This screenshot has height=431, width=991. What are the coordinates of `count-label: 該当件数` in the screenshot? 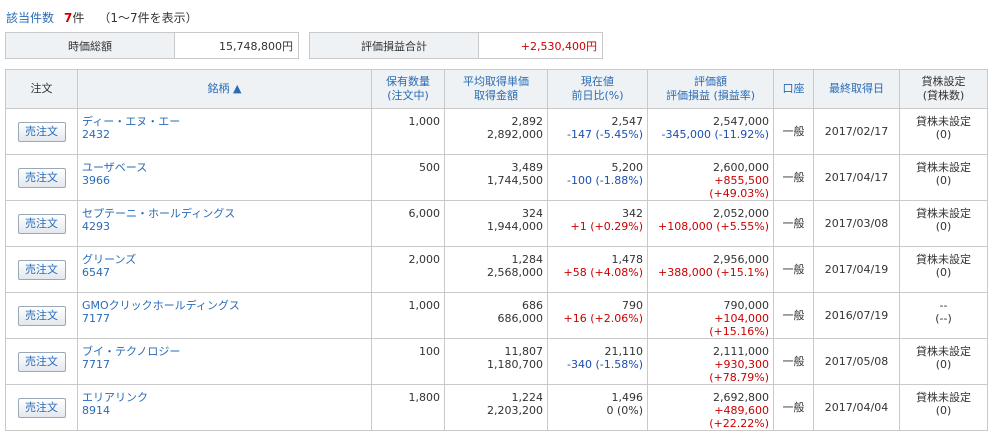 It's located at (30, 18).